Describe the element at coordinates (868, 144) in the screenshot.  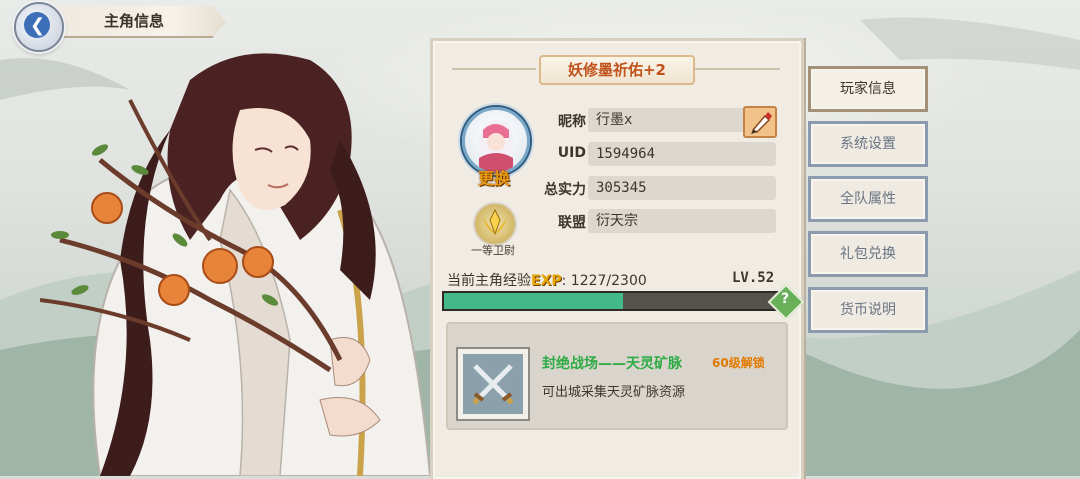
I see `tab-system-settings: 系统设置` at that location.